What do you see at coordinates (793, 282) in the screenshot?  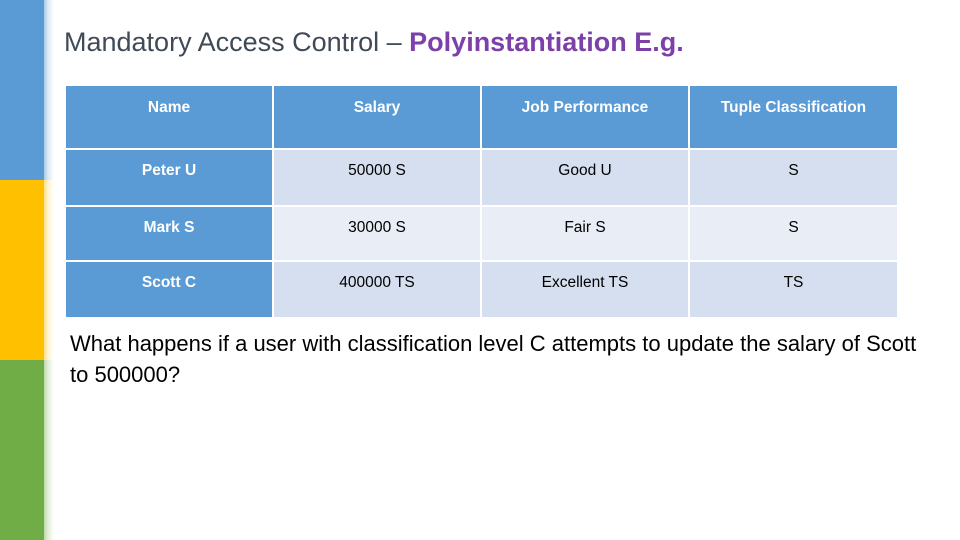 I see `cell-tuple-classification-value: TS` at bounding box center [793, 282].